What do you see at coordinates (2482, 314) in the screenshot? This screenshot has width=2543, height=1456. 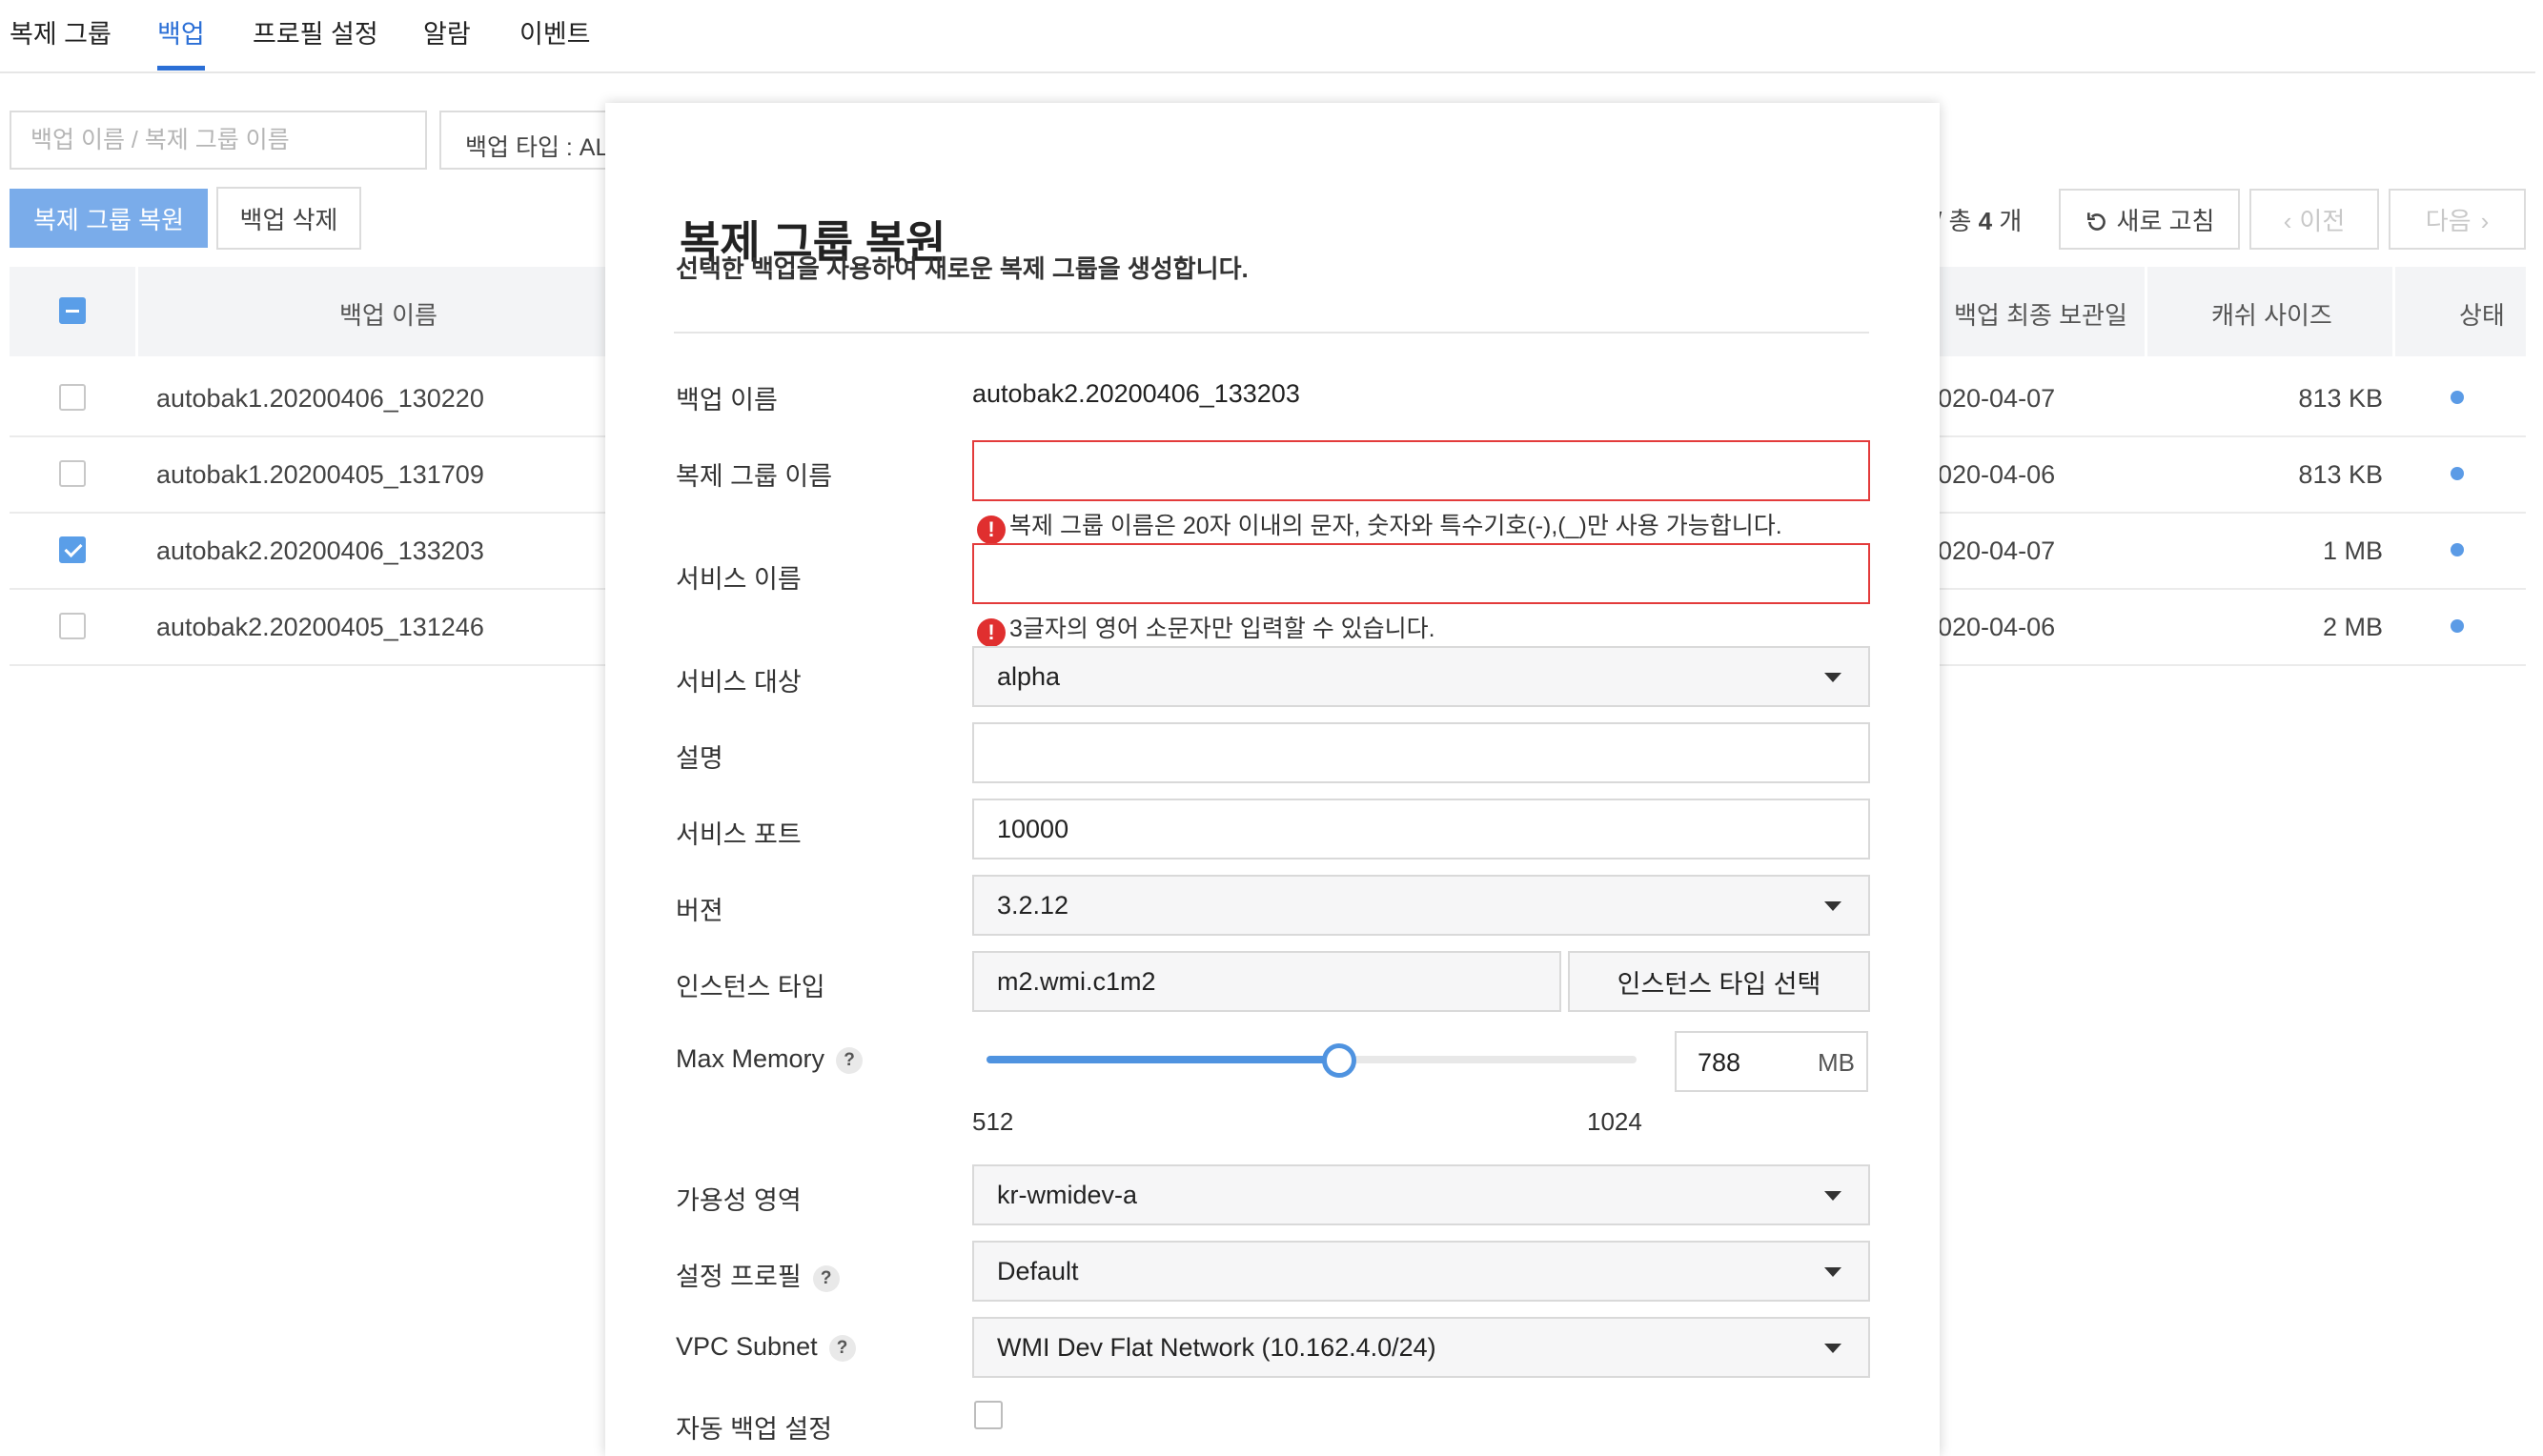 I see `column-status: 상태` at bounding box center [2482, 314].